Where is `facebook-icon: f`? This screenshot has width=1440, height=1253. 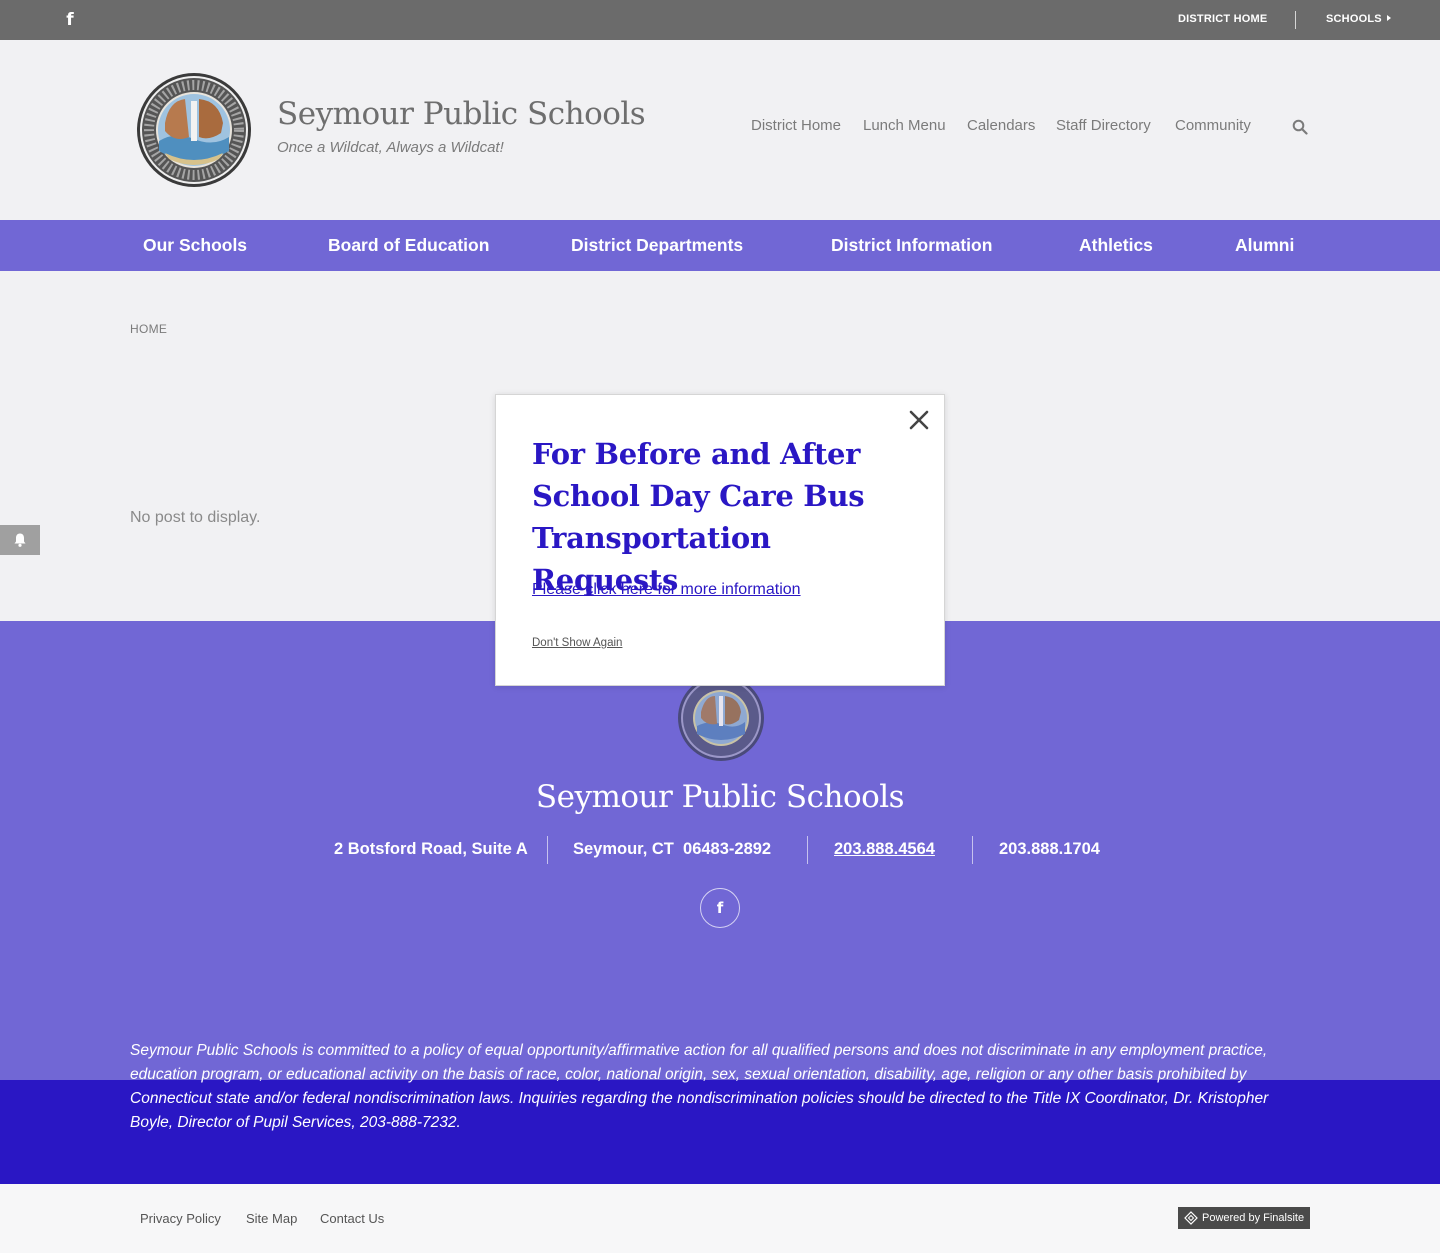 facebook-icon: f is located at coordinates (70, 20).